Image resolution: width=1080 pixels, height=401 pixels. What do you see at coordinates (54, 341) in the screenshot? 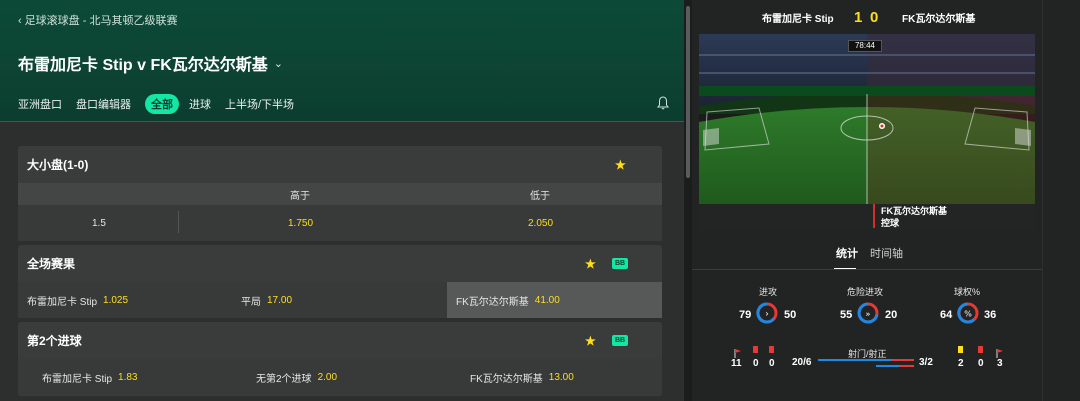
I see `market-title-text: 第2个进球` at bounding box center [54, 341].